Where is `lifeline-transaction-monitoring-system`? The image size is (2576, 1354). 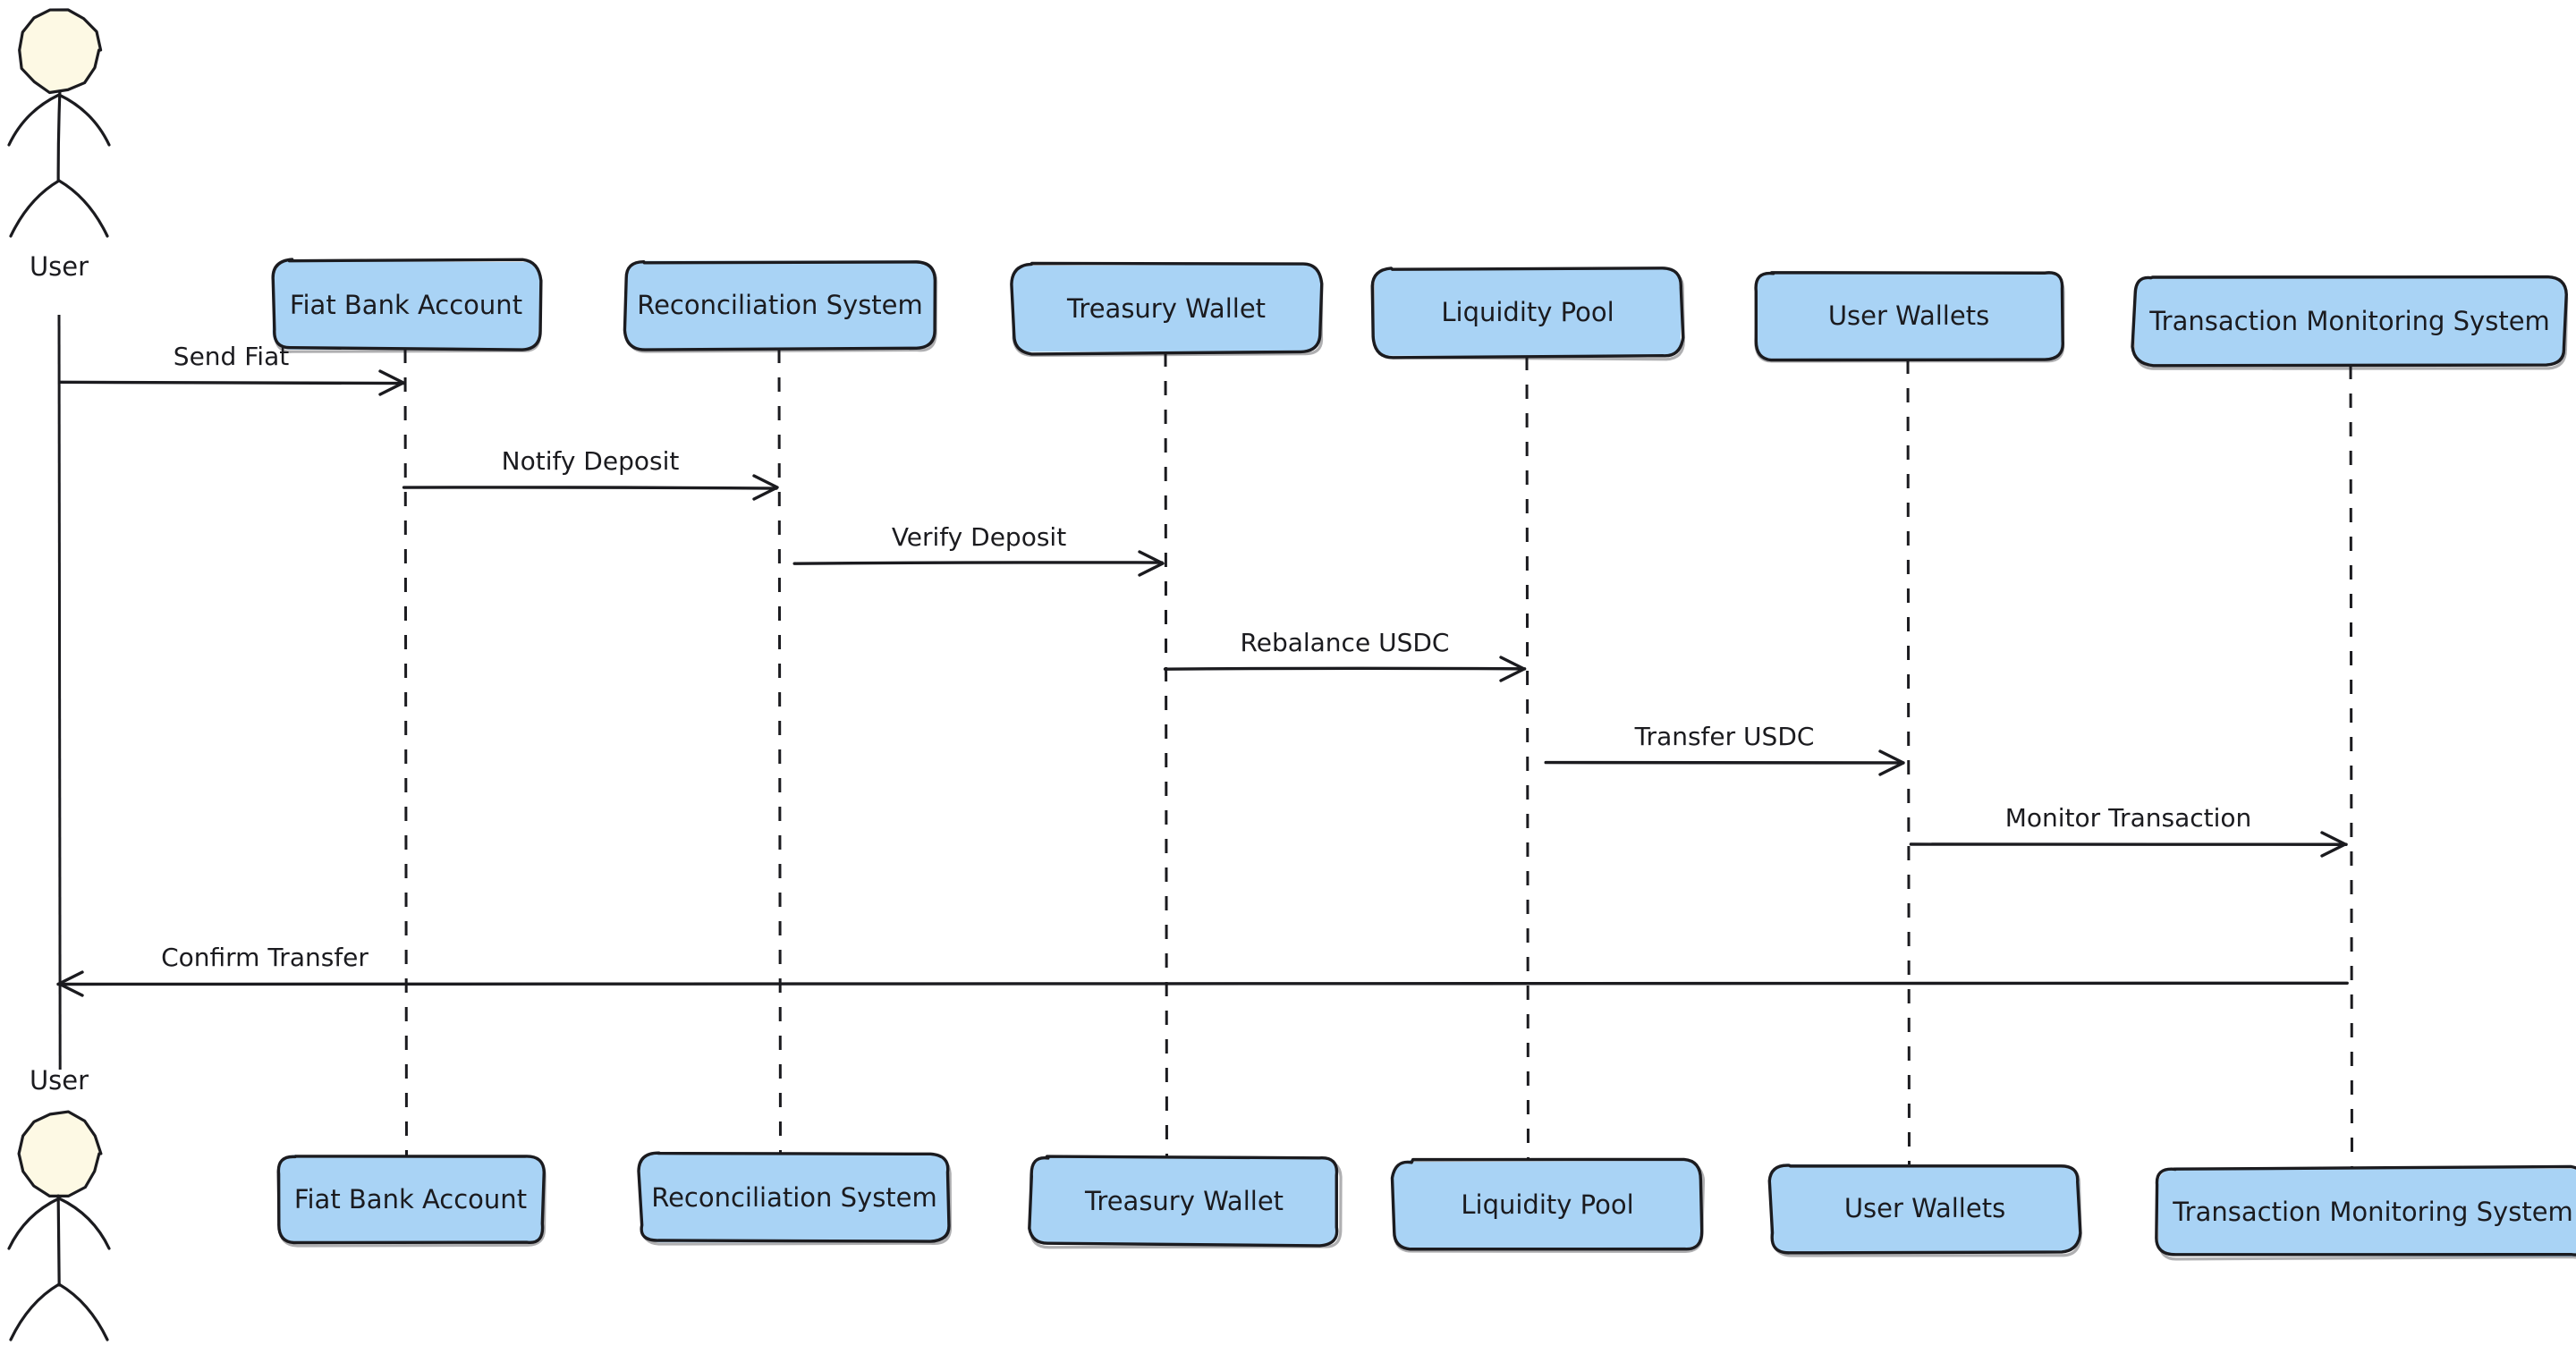 lifeline-transaction-monitoring-system is located at coordinates (2351, 766).